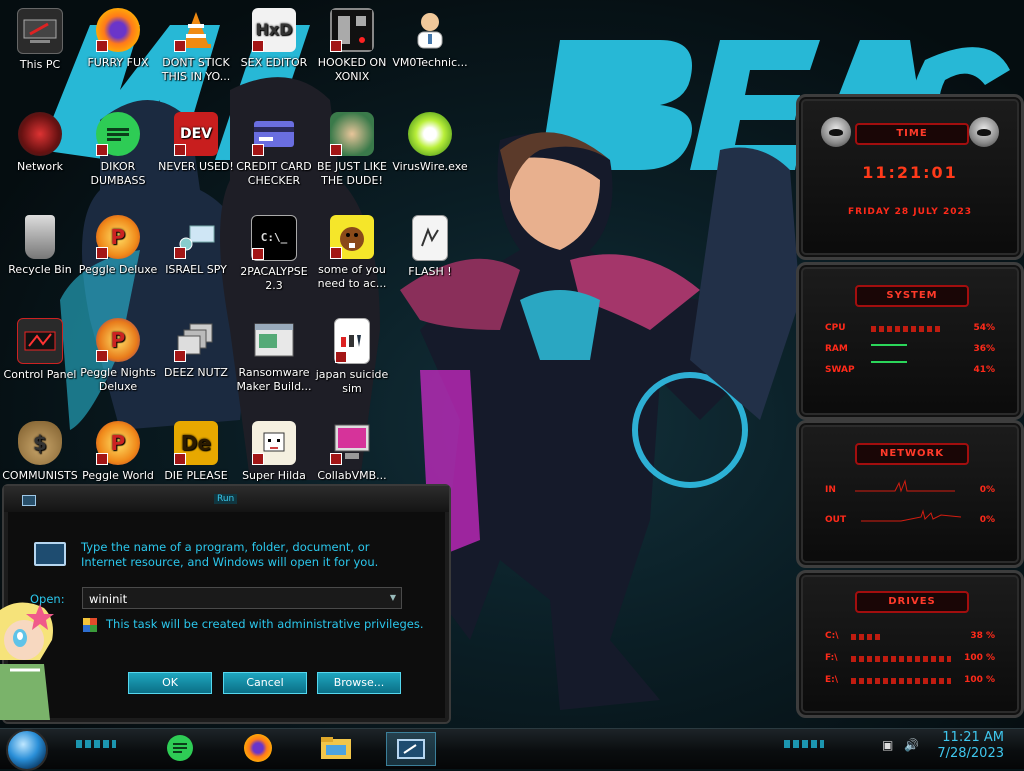 Image resolution: width=1024 pixels, height=771 pixels. I want to click on desktop-icon-super-hilda: Super Hilda, so click(274, 452).